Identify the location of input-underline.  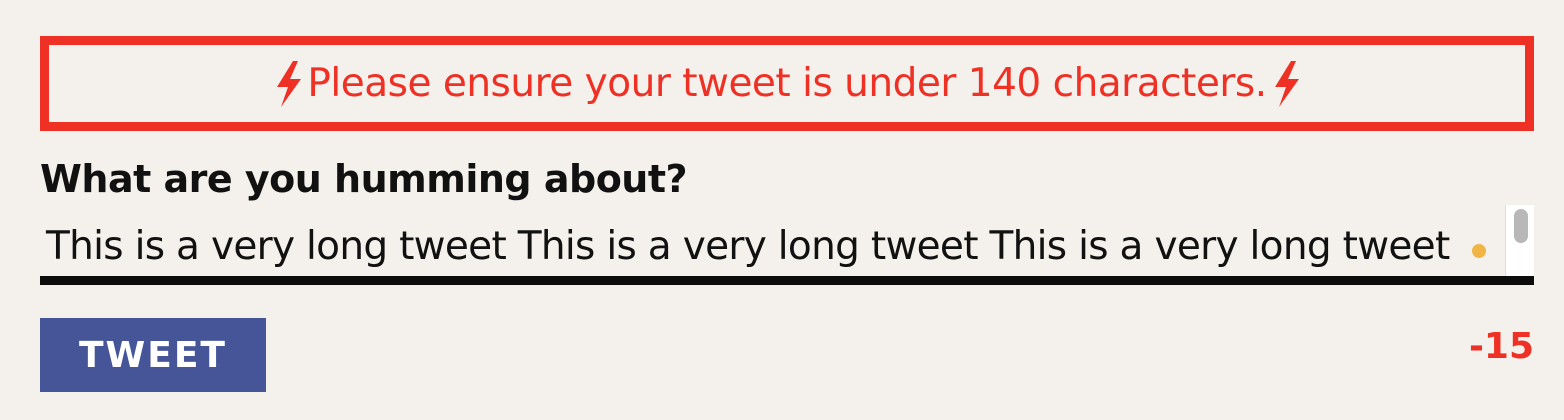
(787, 280).